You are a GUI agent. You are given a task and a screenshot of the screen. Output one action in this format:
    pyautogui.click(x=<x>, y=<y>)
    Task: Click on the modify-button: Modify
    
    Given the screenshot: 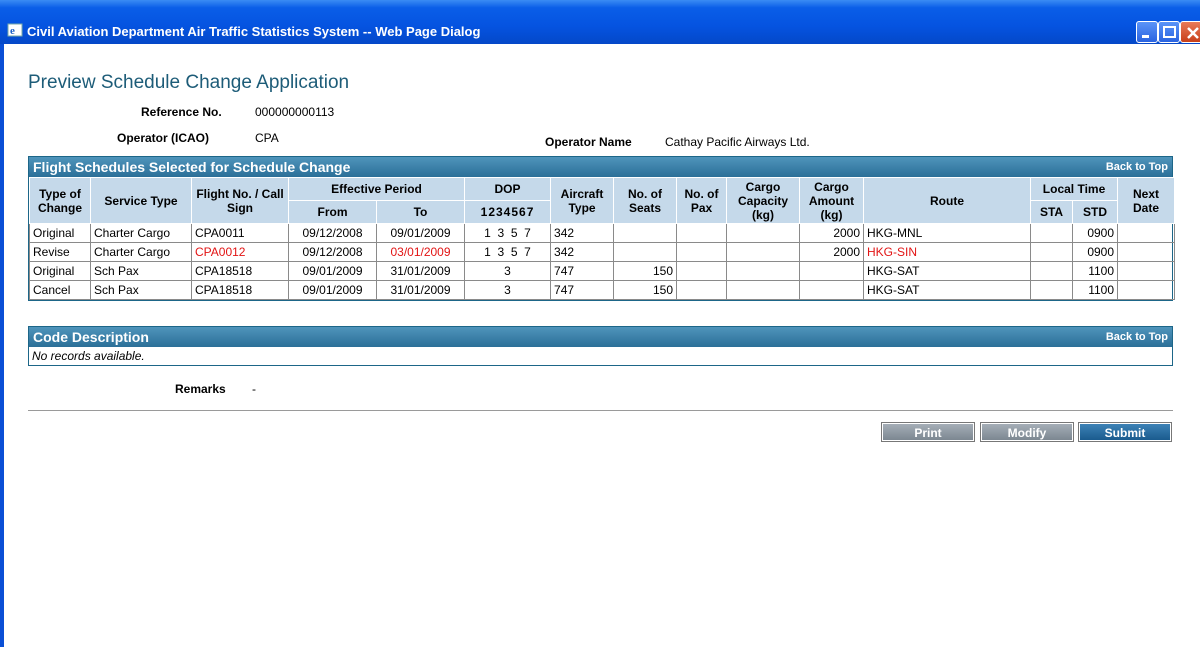 What is the action you would take?
    pyautogui.click(x=1027, y=432)
    